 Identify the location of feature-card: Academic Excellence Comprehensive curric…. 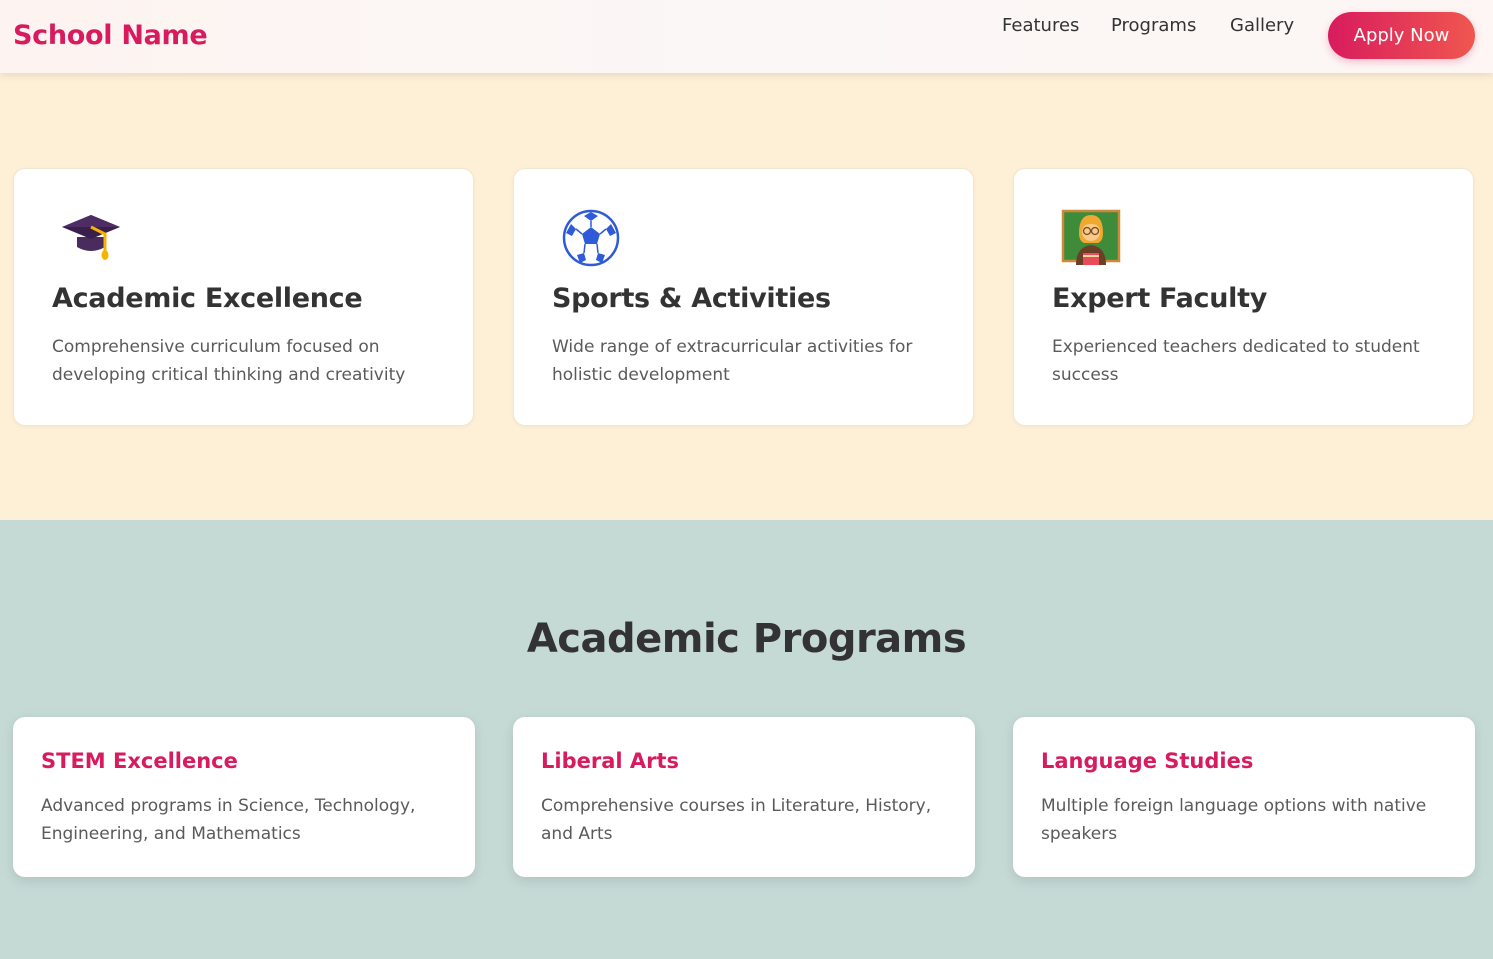
(243, 297).